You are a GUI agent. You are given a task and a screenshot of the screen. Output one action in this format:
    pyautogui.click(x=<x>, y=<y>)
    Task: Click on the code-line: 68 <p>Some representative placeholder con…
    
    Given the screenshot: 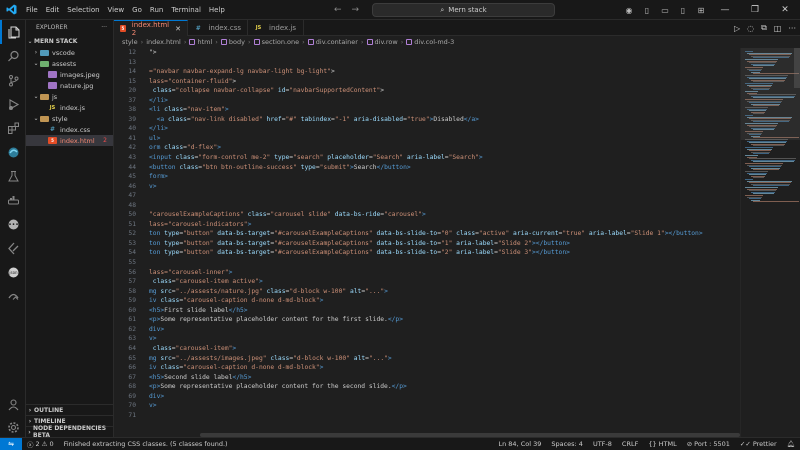 What is the action you would take?
    pyautogui.click(x=427, y=387)
    